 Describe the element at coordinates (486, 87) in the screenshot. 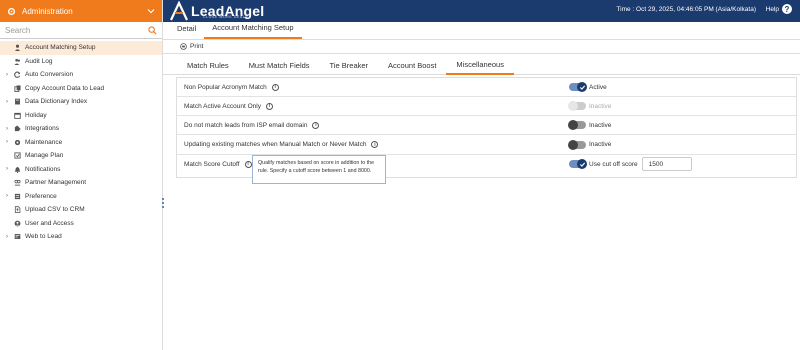

I see `setting-row: Non Popular Acronym Match i Active` at that location.